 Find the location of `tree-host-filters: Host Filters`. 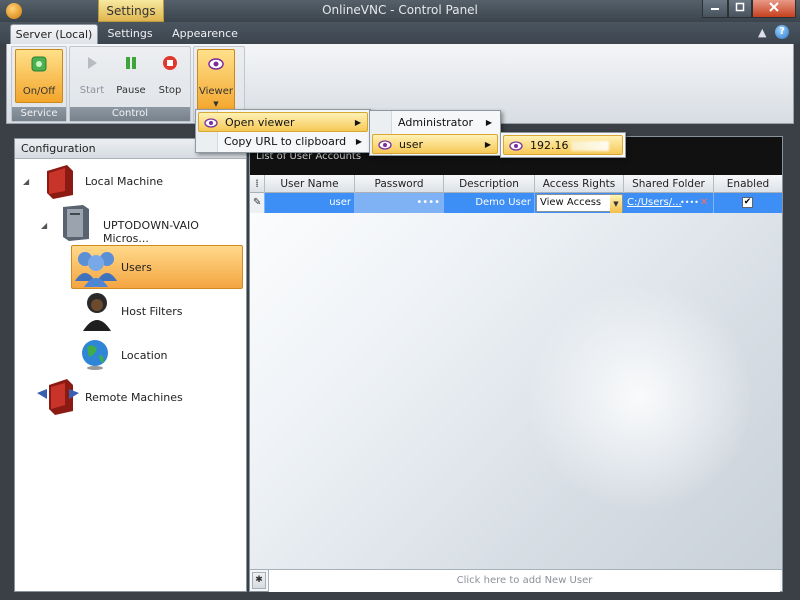

tree-host-filters: Host Filters is located at coordinates (152, 311).